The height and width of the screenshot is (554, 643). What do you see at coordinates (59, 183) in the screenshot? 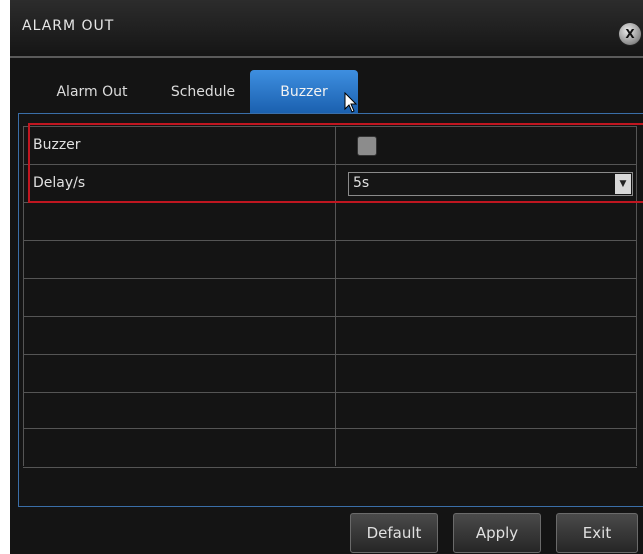
I see `delay-label: Delay/s` at bounding box center [59, 183].